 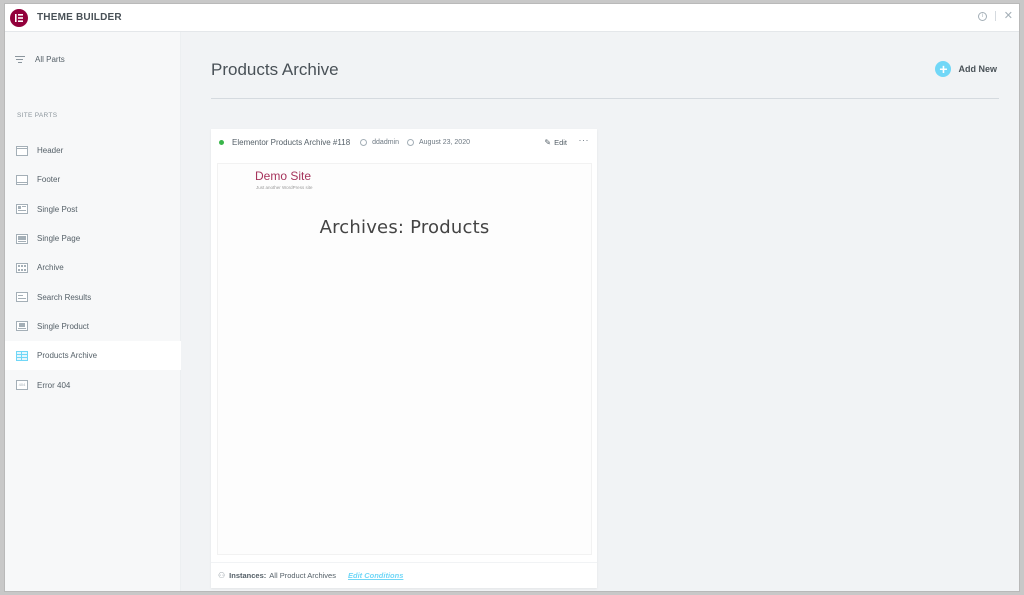 I want to click on date: August 23, 2020, so click(x=444, y=142).